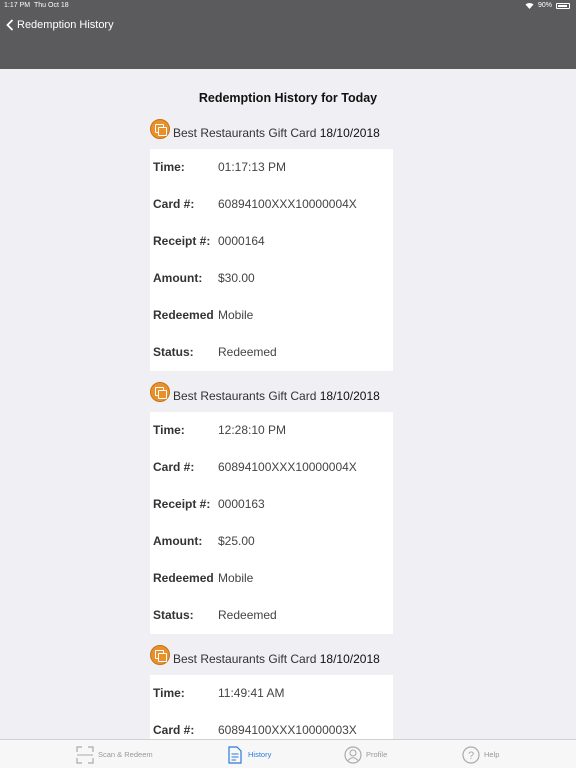 The height and width of the screenshot is (768, 576). Describe the element at coordinates (10, 25) in the screenshot. I see `chevron-left-icon` at that location.